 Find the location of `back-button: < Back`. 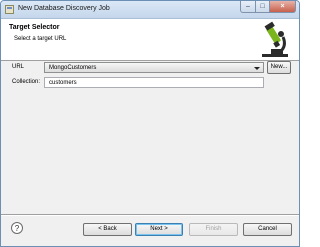

back-button: < Back is located at coordinates (107, 229).